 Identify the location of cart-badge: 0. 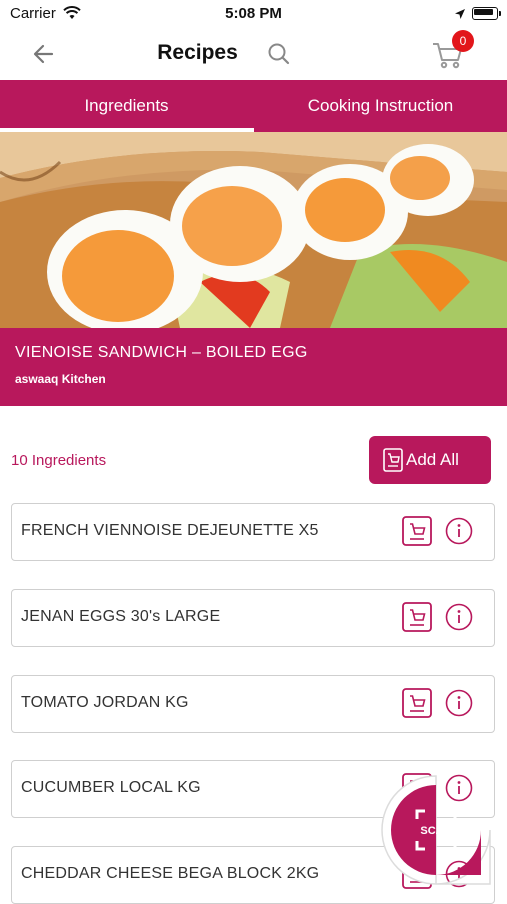
(463, 41).